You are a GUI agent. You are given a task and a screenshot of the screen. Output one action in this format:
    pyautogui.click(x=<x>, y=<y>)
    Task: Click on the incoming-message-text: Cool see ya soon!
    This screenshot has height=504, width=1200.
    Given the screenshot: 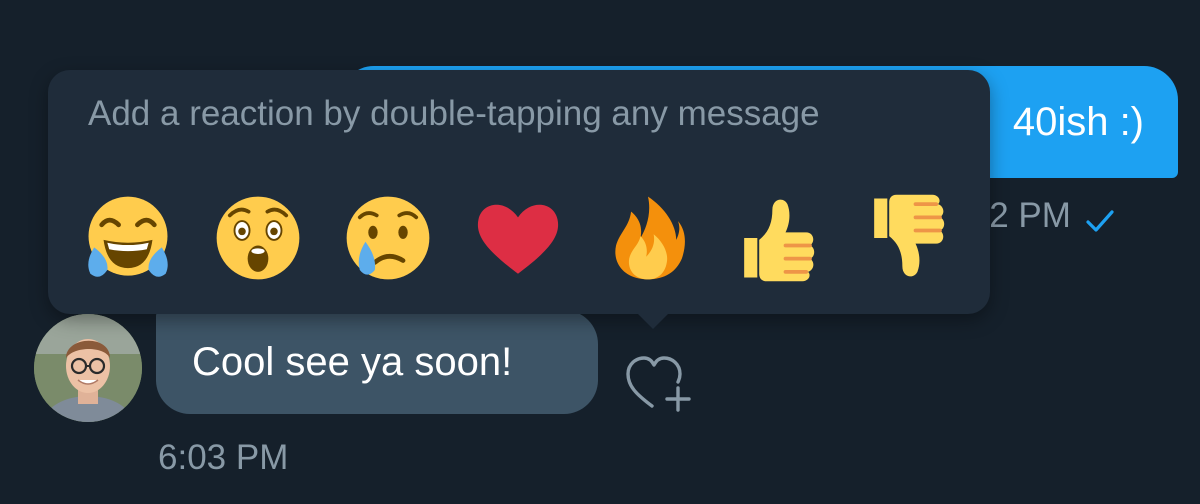 What is the action you would take?
    pyautogui.click(x=352, y=362)
    